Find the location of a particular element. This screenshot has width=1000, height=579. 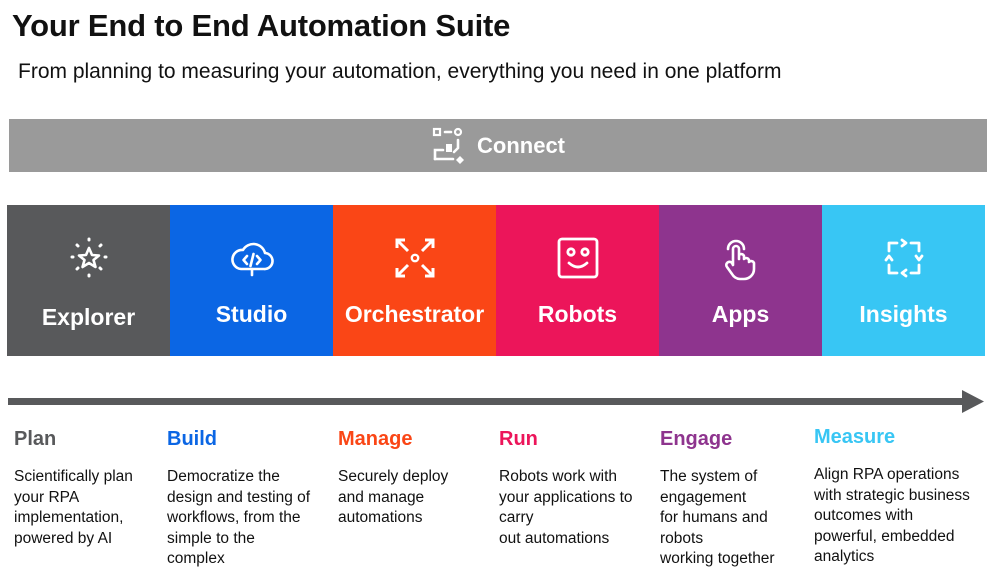

stage-title: Run is located at coordinates (518, 439).